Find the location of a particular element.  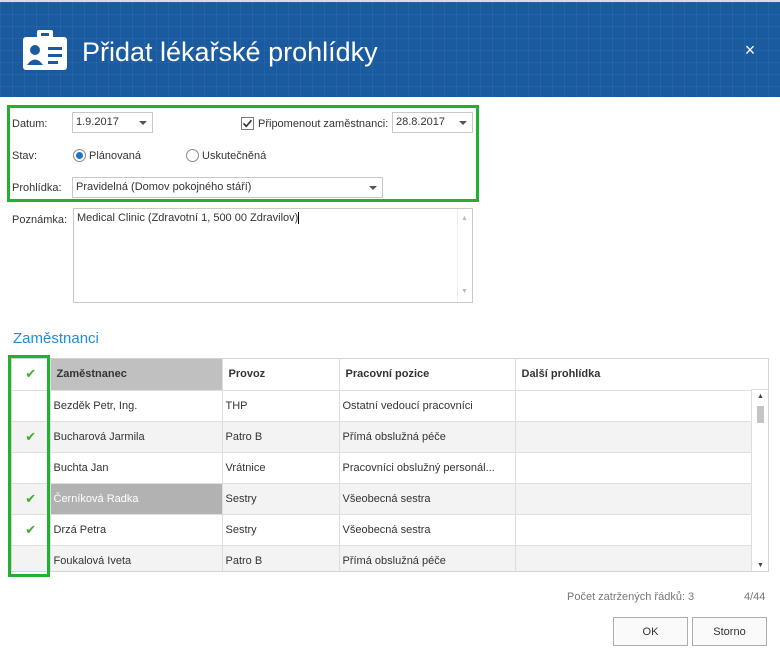

exam-value: Pravidelná (Domov pokojného stáří) is located at coordinates (164, 187).